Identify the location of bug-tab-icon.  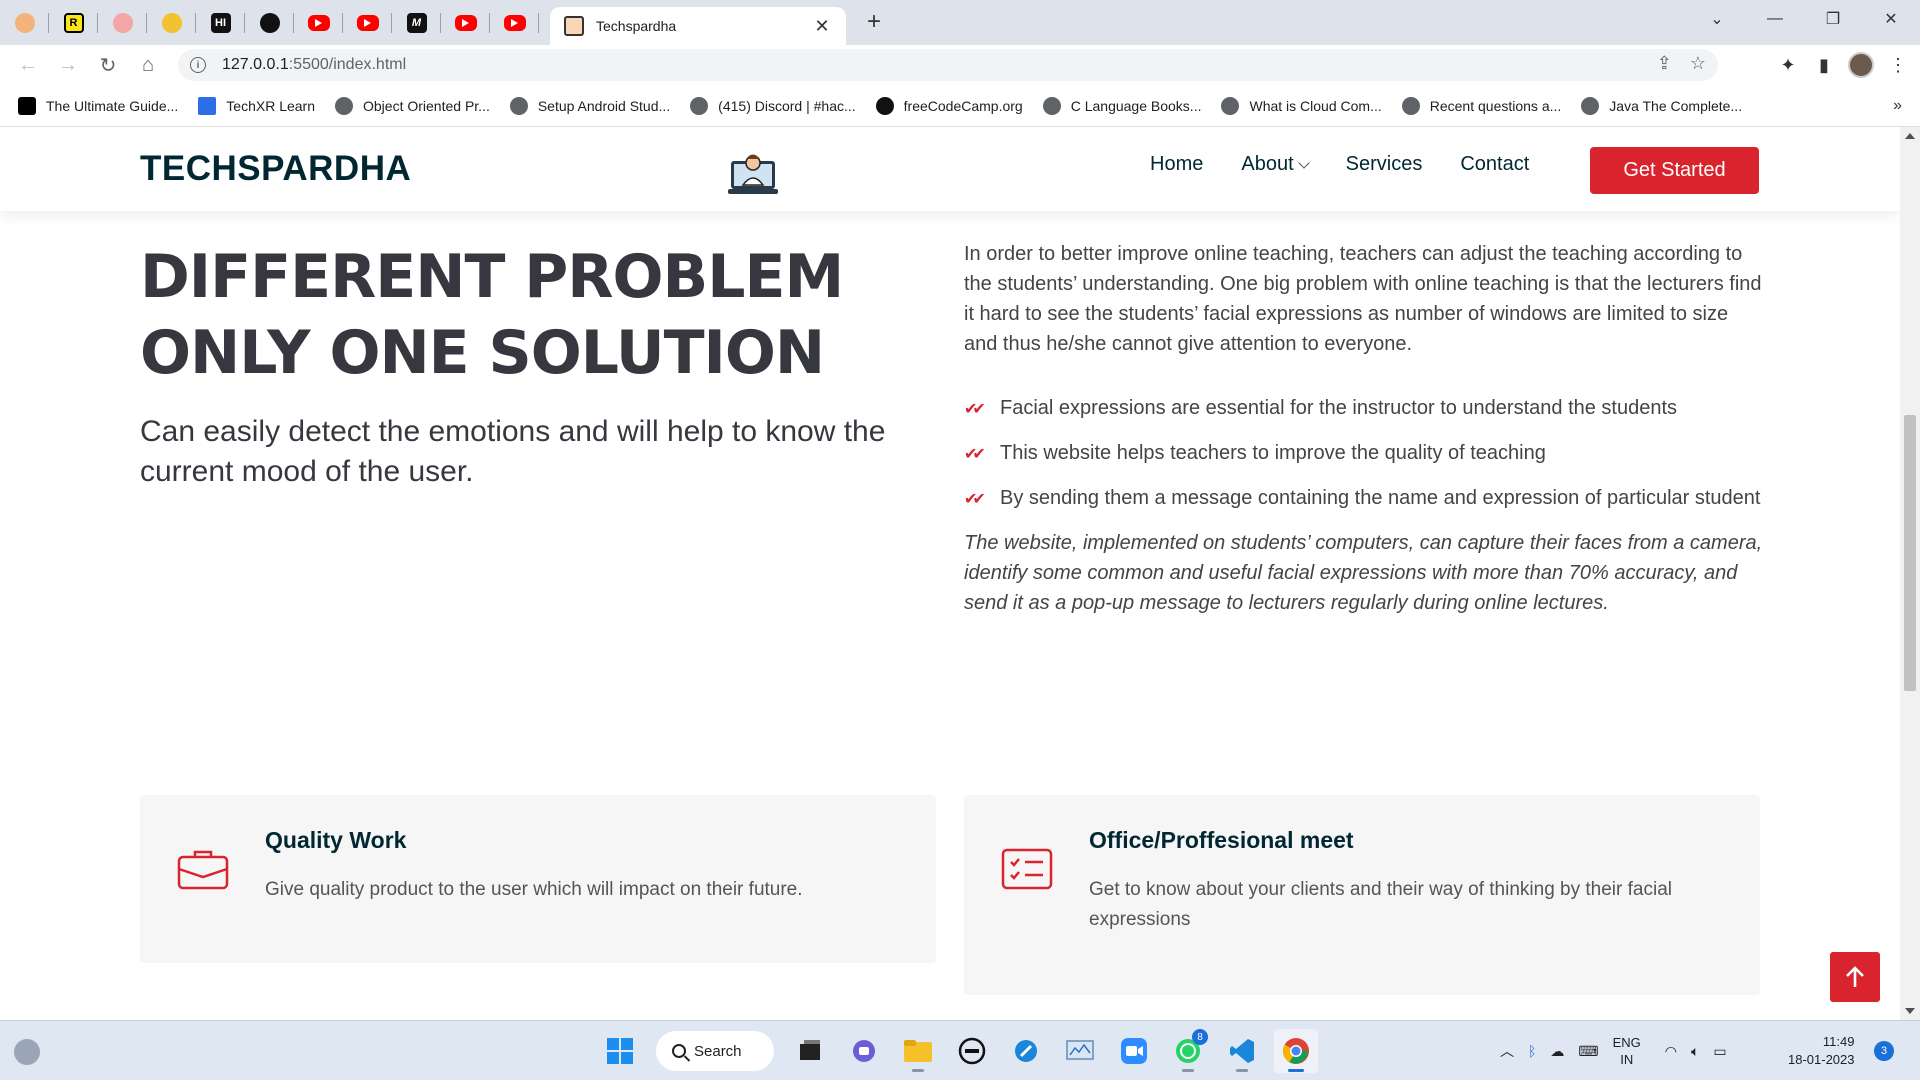
(171, 22).